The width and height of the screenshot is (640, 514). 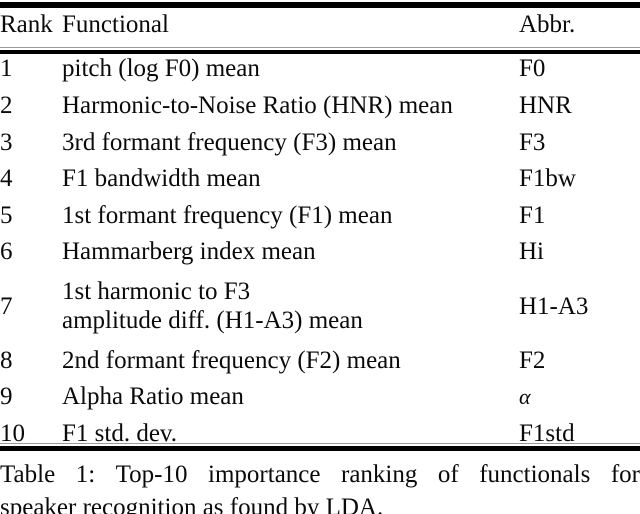 What do you see at coordinates (26, 24) in the screenshot?
I see `column-header-rank: Rank` at bounding box center [26, 24].